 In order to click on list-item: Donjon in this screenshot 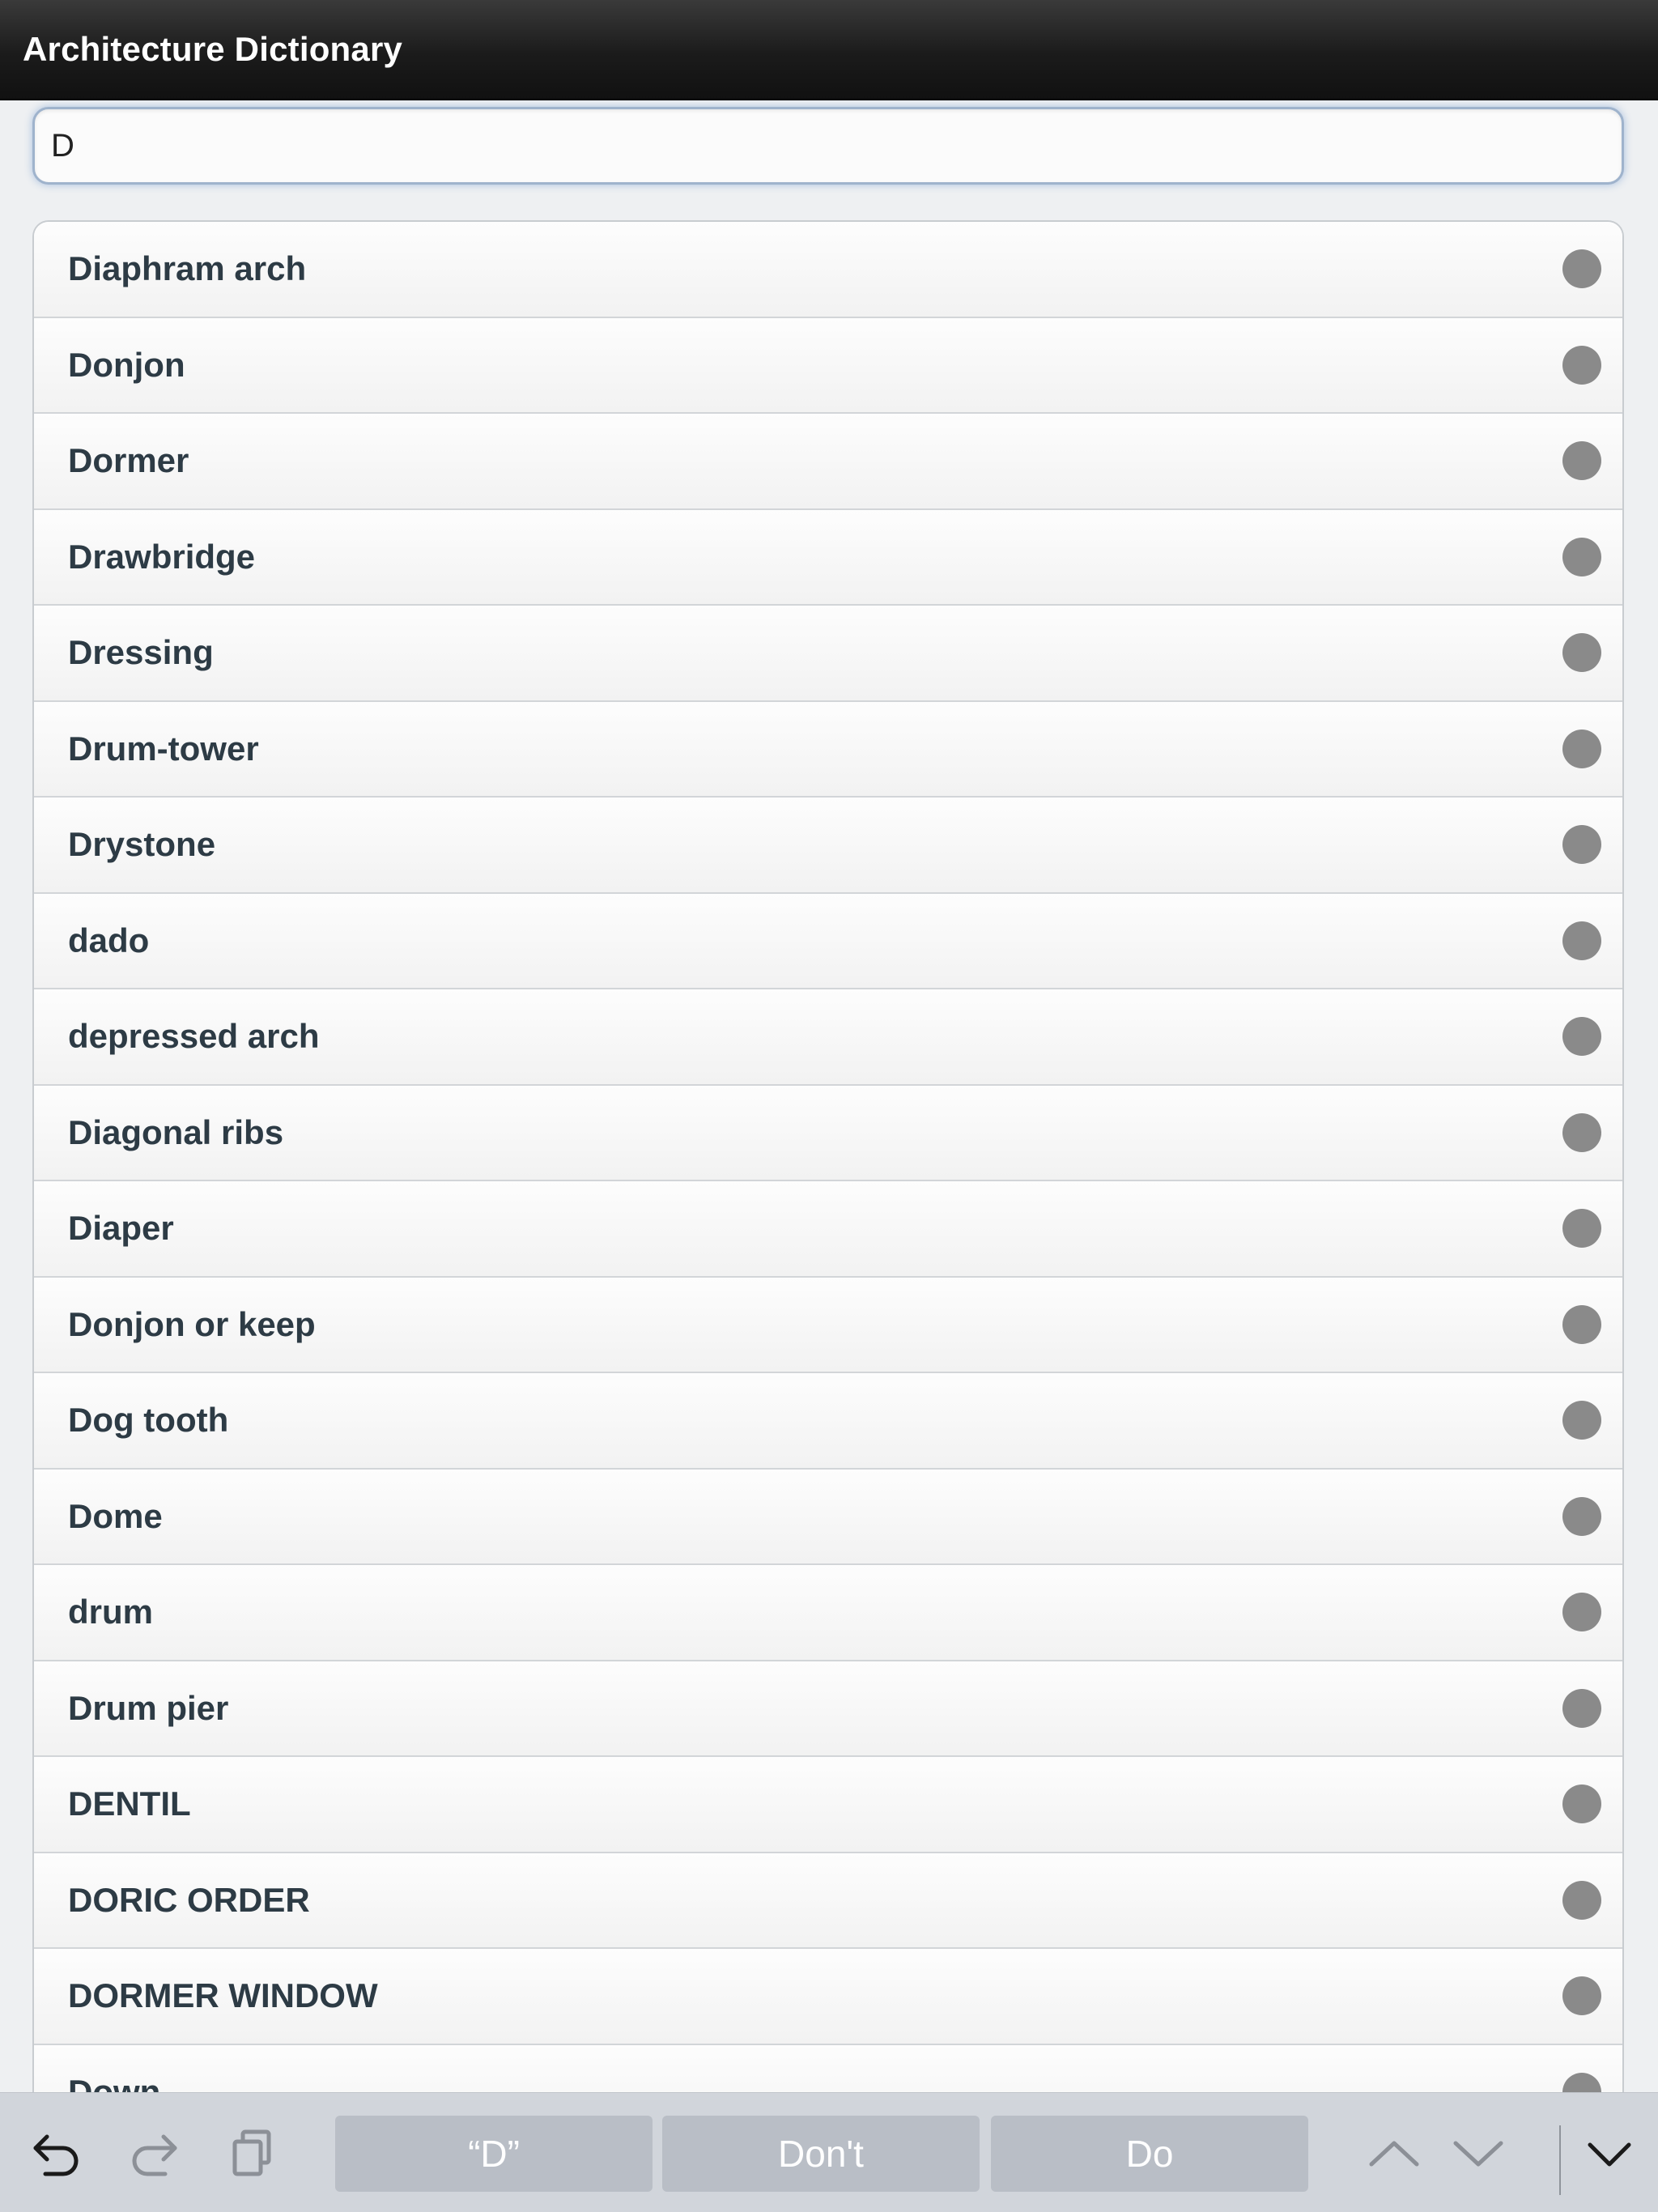, I will do `click(828, 366)`.